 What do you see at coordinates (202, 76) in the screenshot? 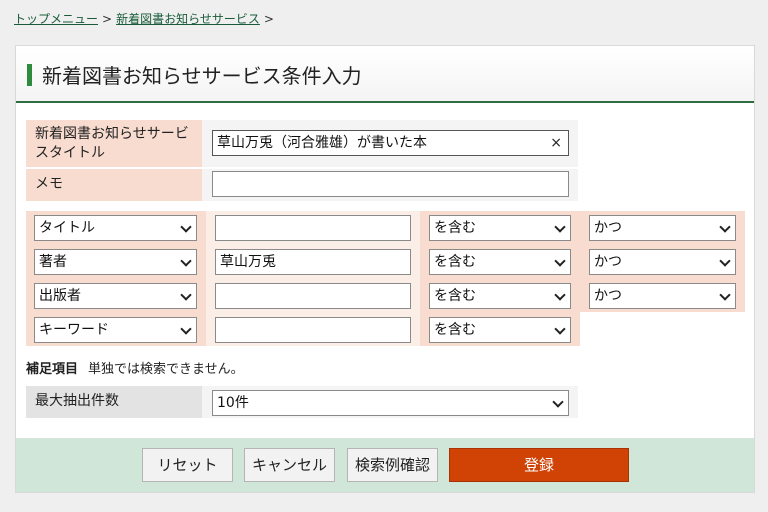
I see `page-title: 新着図書お知らせサービス条件入力` at bounding box center [202, 76].